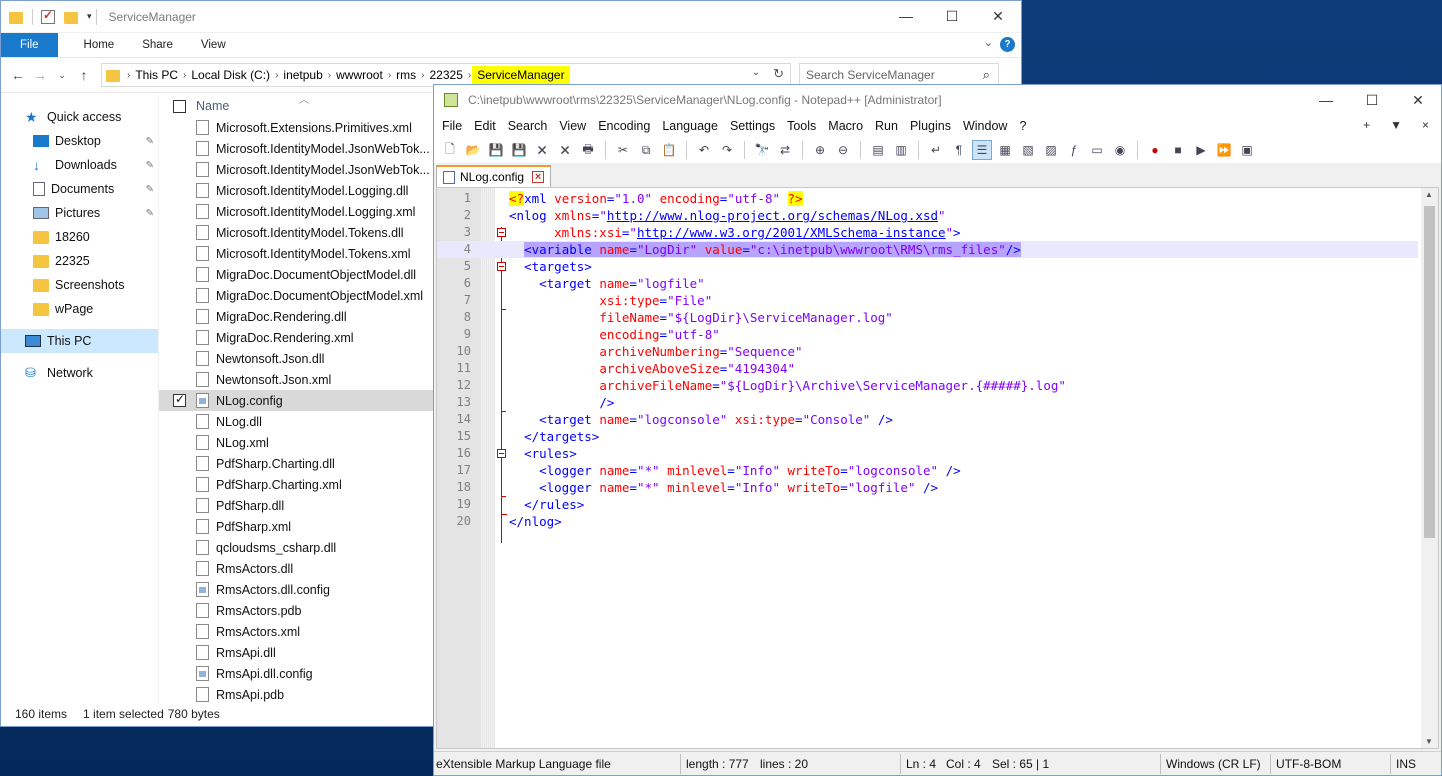 The height and width of the screenshot is (776, 1442). I want to click on help-icon: ?, so click(1007, 44).